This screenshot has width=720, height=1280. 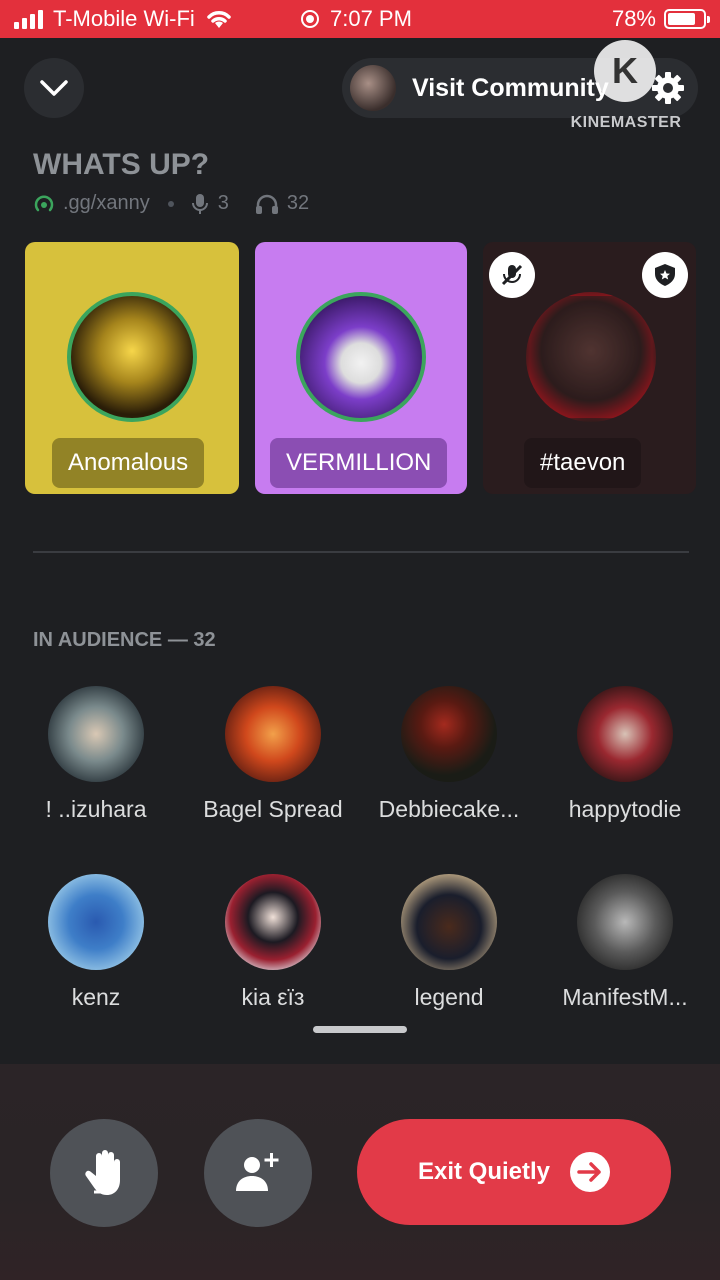 I want to click on battery-icon, so click(x=687, y=19).